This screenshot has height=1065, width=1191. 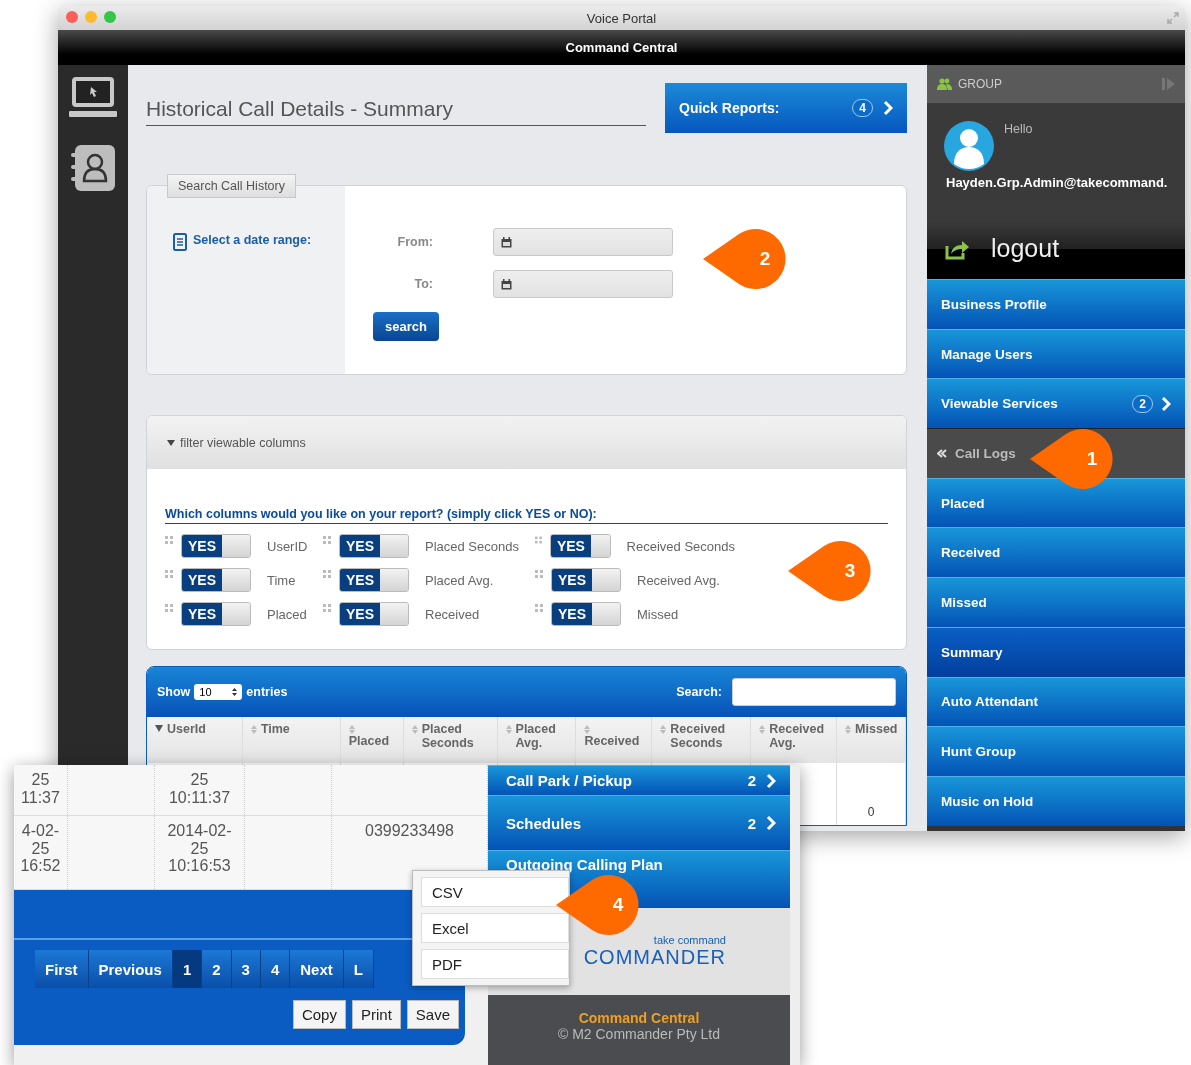 What do you see at coordinates (218, 692) in the screenshot?
I see `page-size-select: 10` at bounding box center [218, 692].